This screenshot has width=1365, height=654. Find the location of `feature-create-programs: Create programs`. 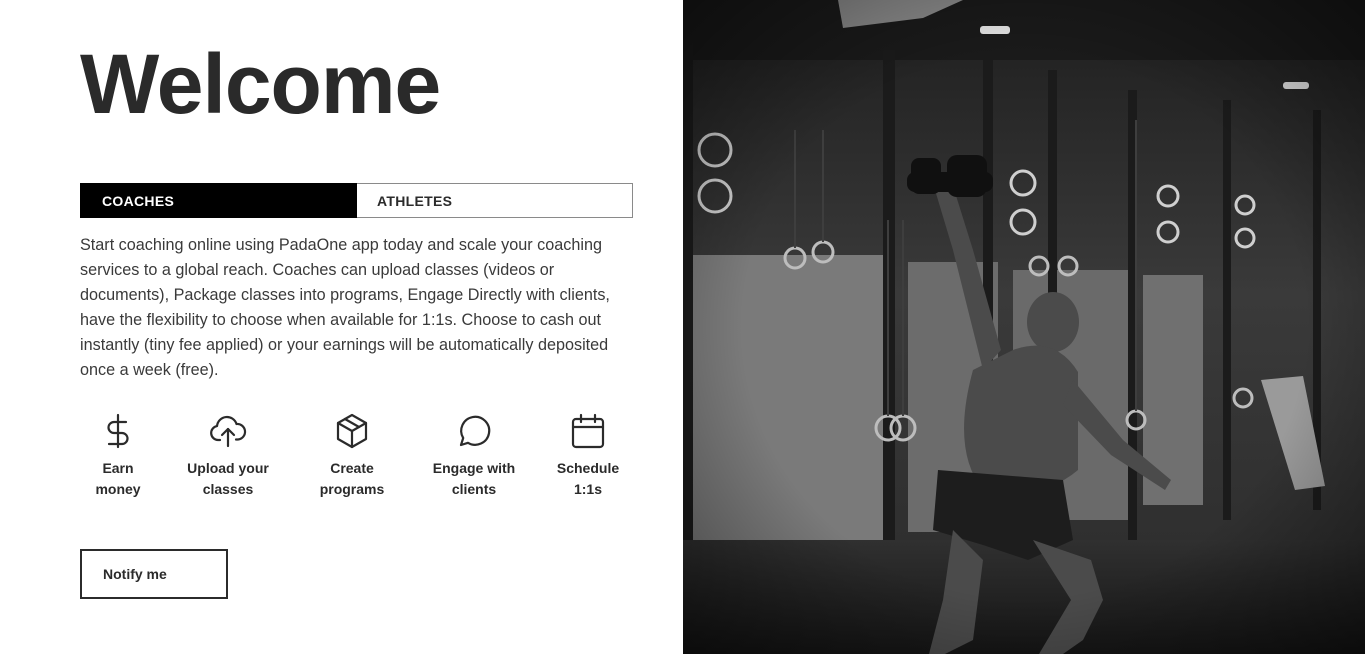

feature-create-programs: Create programs is located at coordinates (352, 456).